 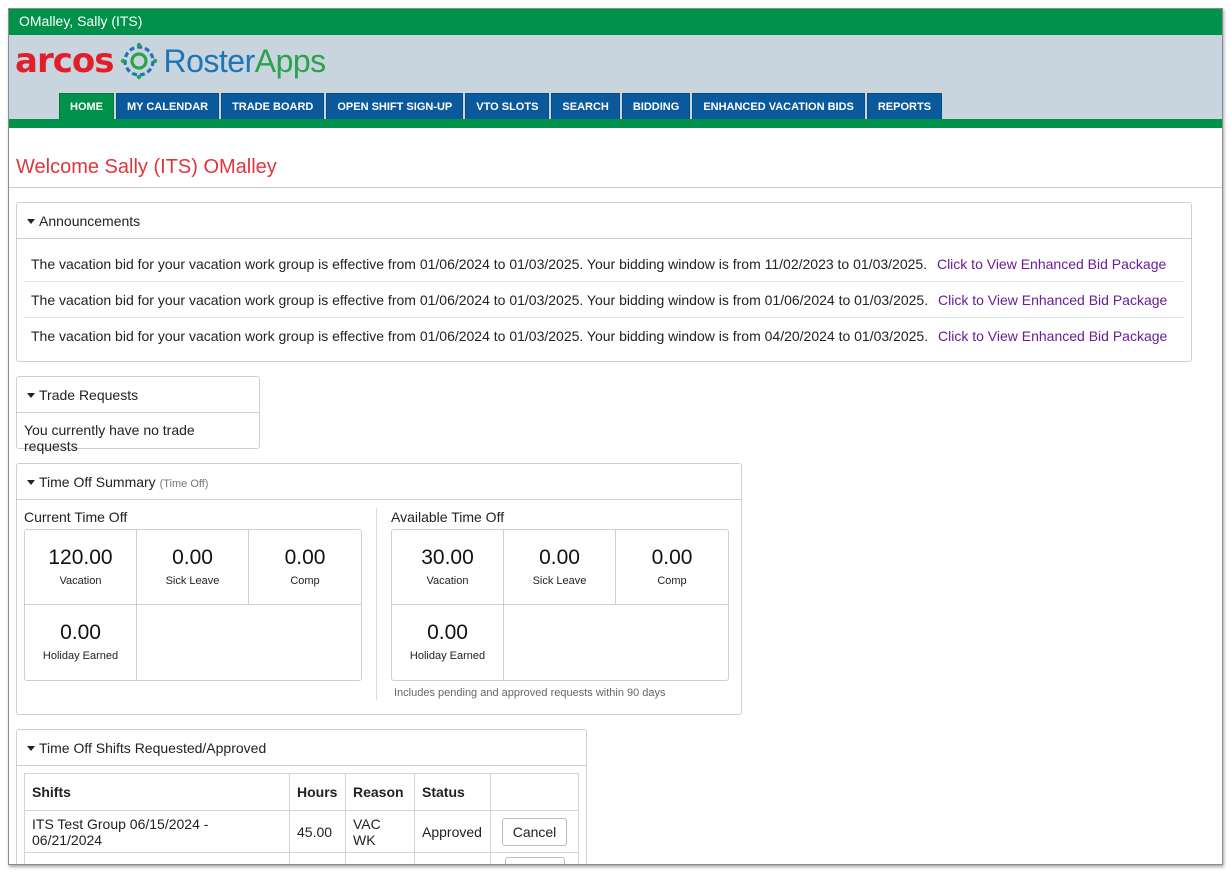 I want to click on tab-vto-slots: VTO SLOTS, so click(x=507, y=106).